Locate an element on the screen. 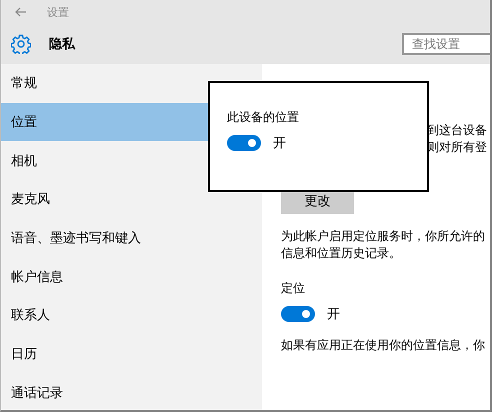  sidebar-item: 联系人 is located at coordinates (131, 315).